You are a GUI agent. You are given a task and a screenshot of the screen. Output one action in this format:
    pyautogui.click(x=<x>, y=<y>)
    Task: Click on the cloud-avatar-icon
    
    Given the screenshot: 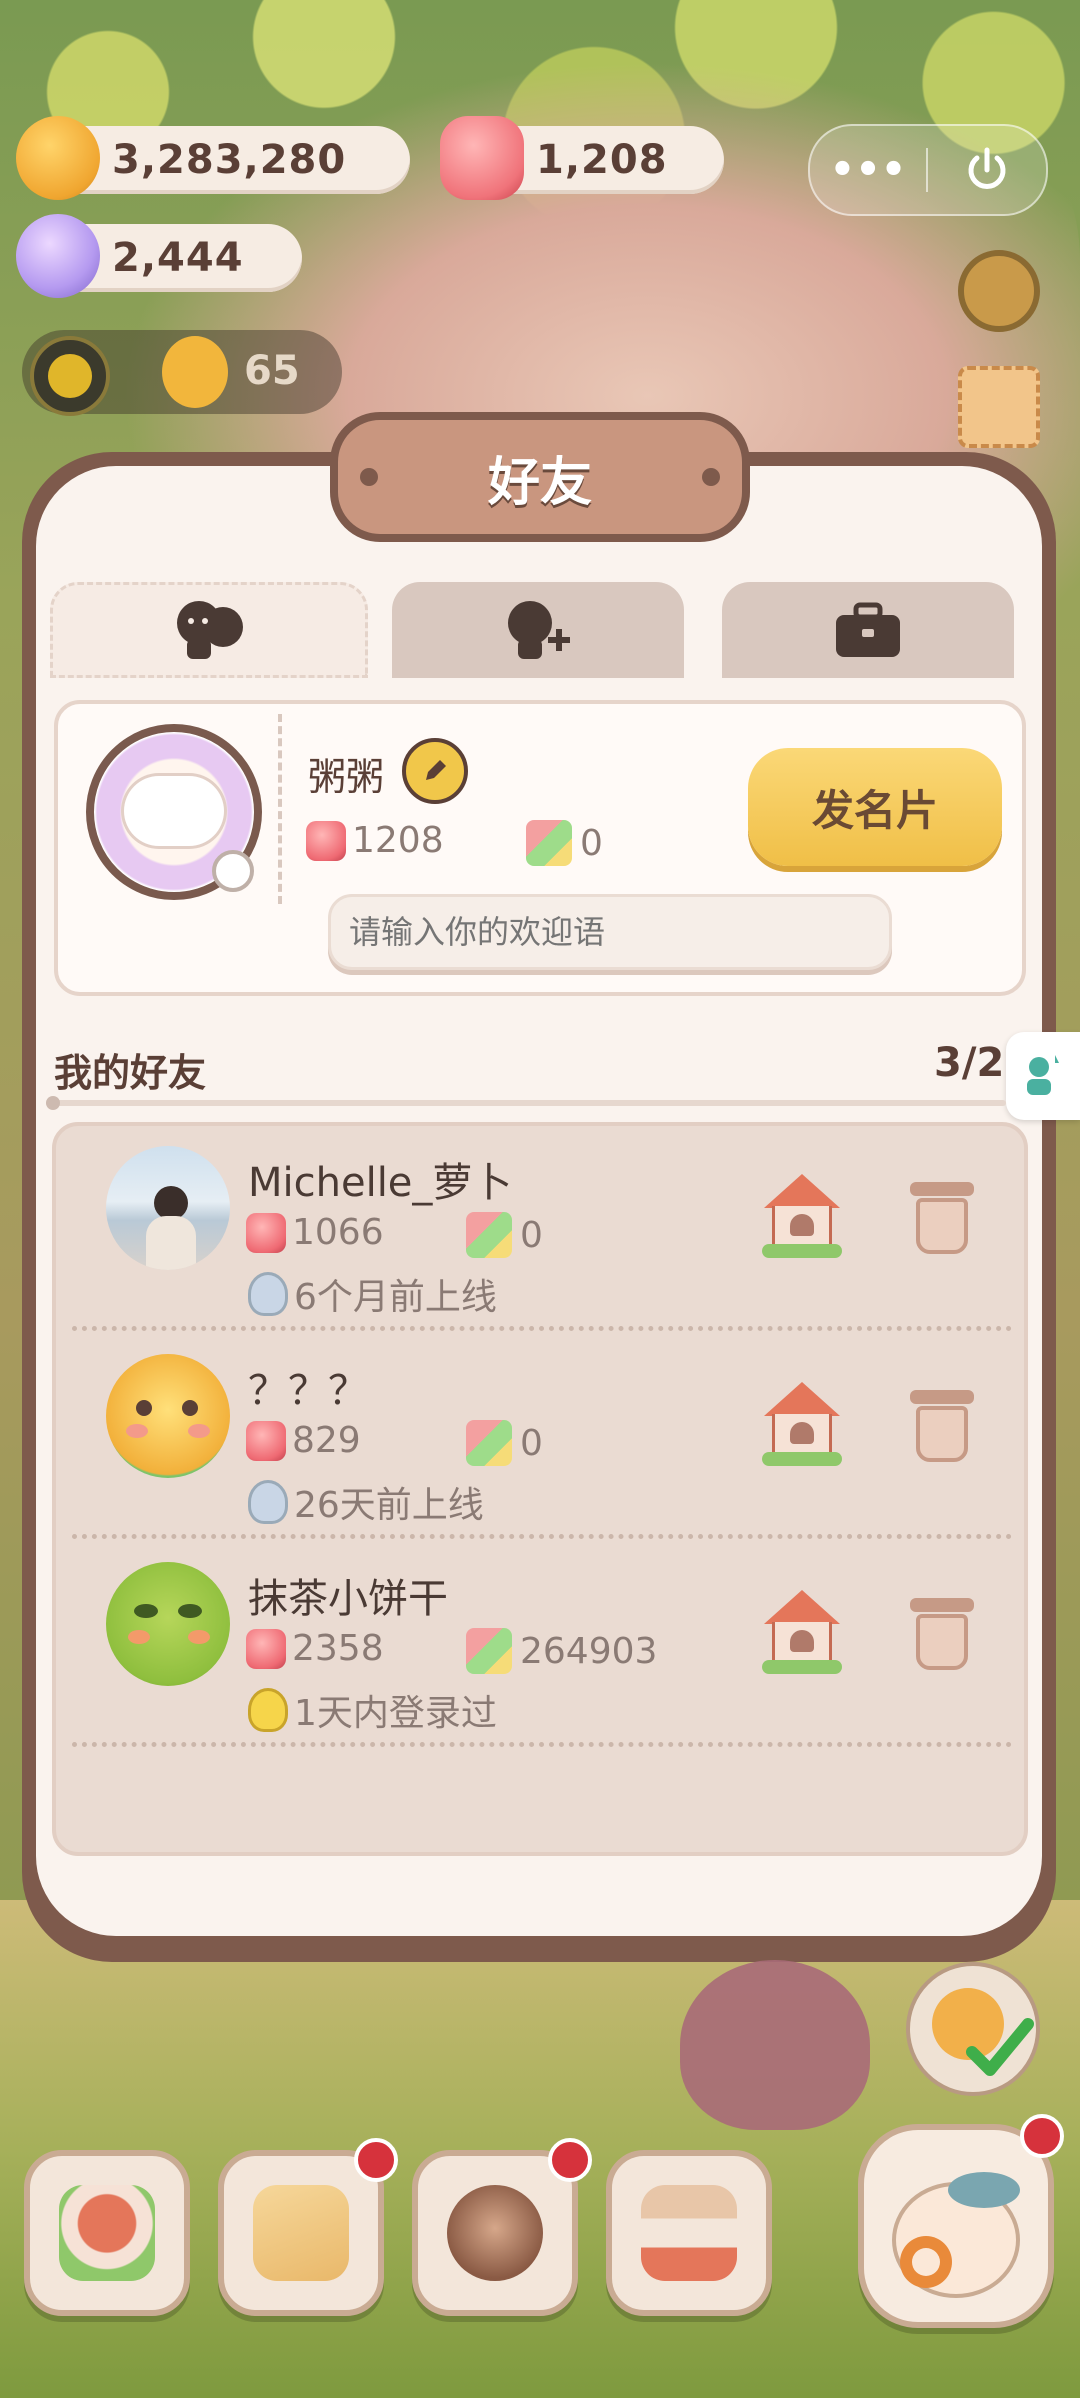 What is the action you would take?
    pyautogui.click(x=174, y=811)
    